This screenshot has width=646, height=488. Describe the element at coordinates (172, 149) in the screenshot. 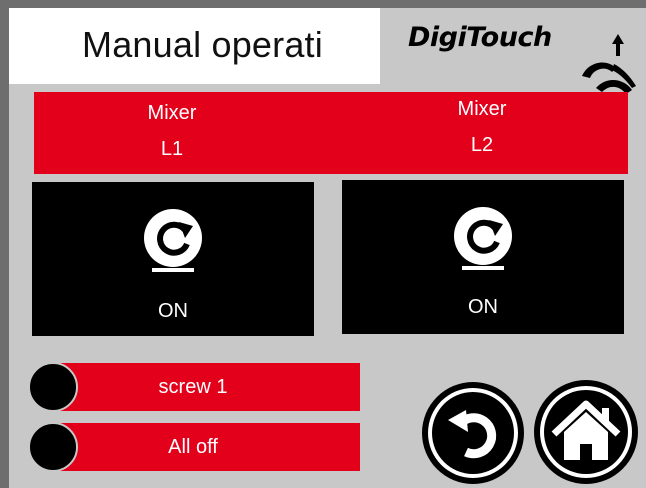

I see `mixer-l1-line2: L1` at that location.